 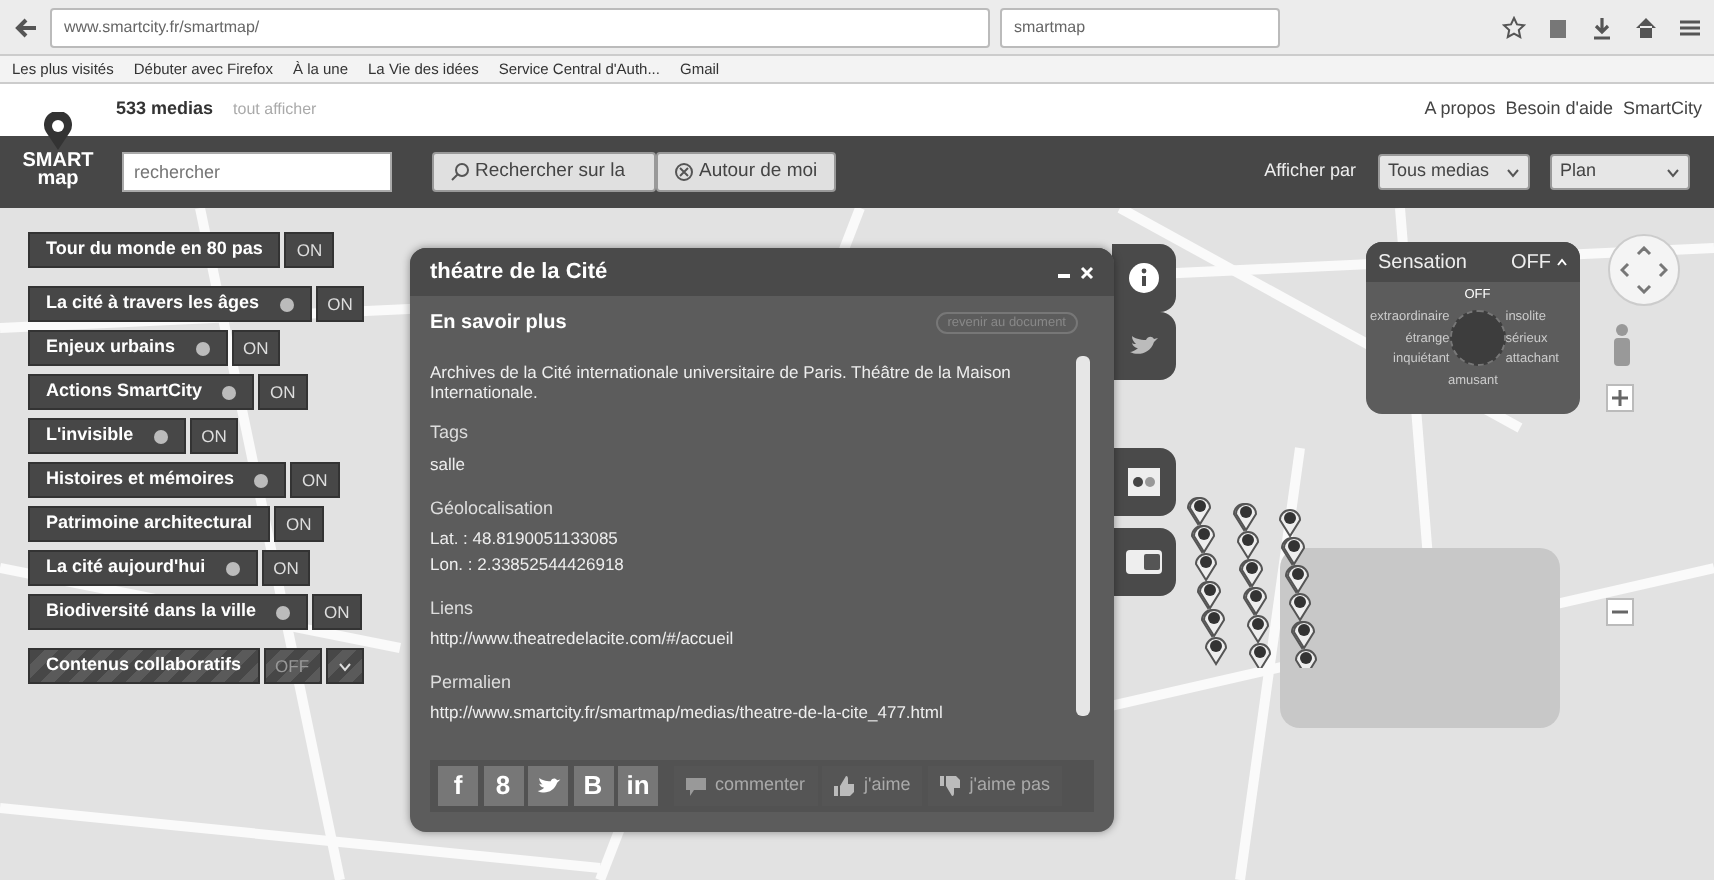 What do you see at coordinates (257, 172) in the screenshot?
I see `search-field: rechercher` at bounding box center [257, 172].